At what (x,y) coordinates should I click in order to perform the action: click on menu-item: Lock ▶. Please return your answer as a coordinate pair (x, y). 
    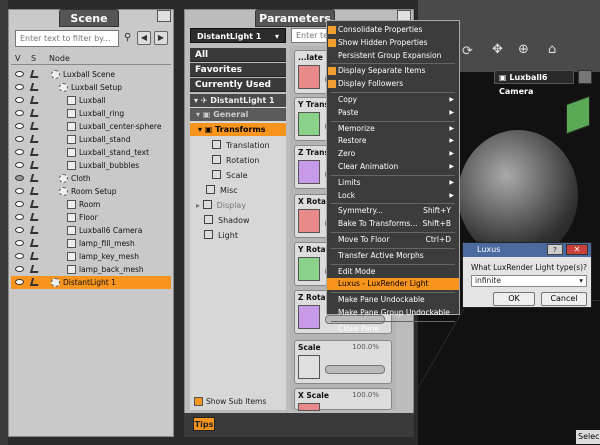
    Looking at the image, I should click on (393, 196).